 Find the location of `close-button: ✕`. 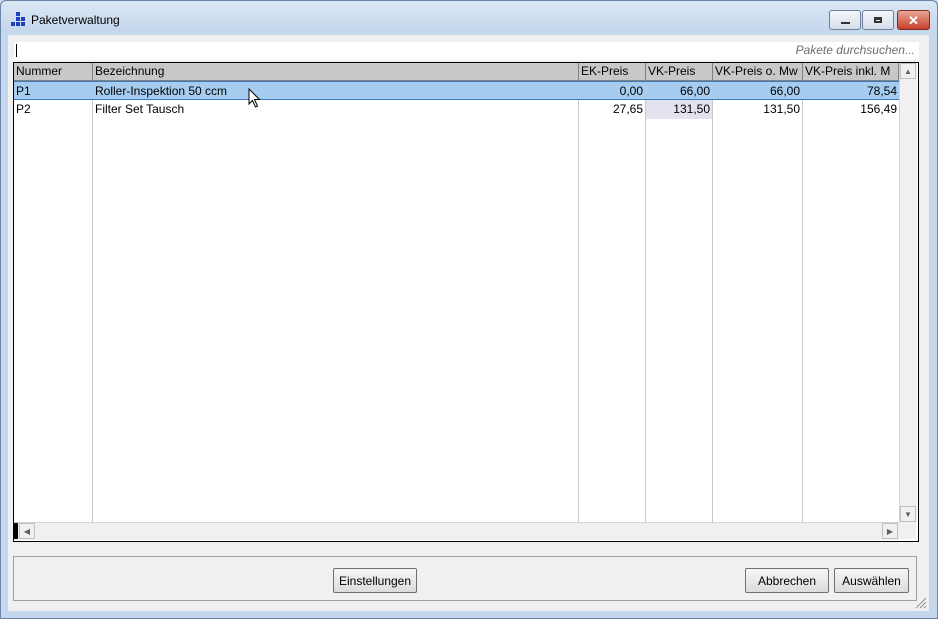

close-button: ✕ is located at coordinates (913, 20).